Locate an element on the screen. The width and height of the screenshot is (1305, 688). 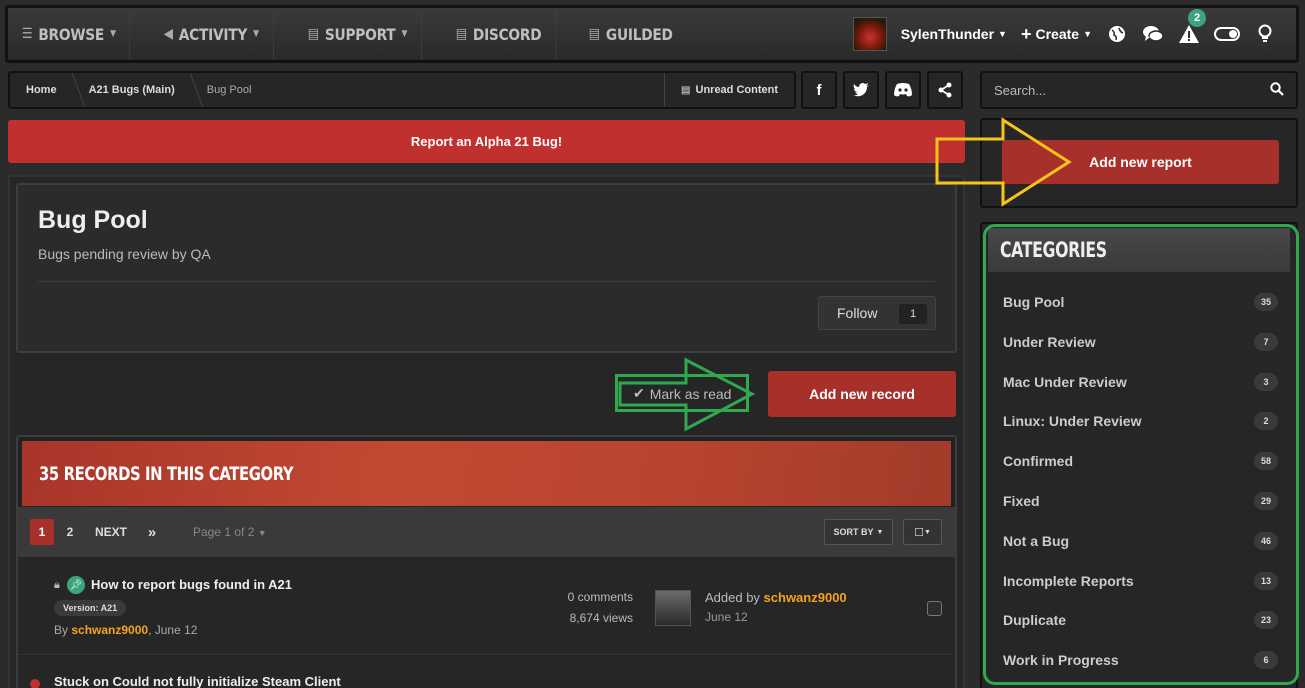
records-heading: 35 RECORDS IN THIS CATEGORY is located at coordinates (486, 473).